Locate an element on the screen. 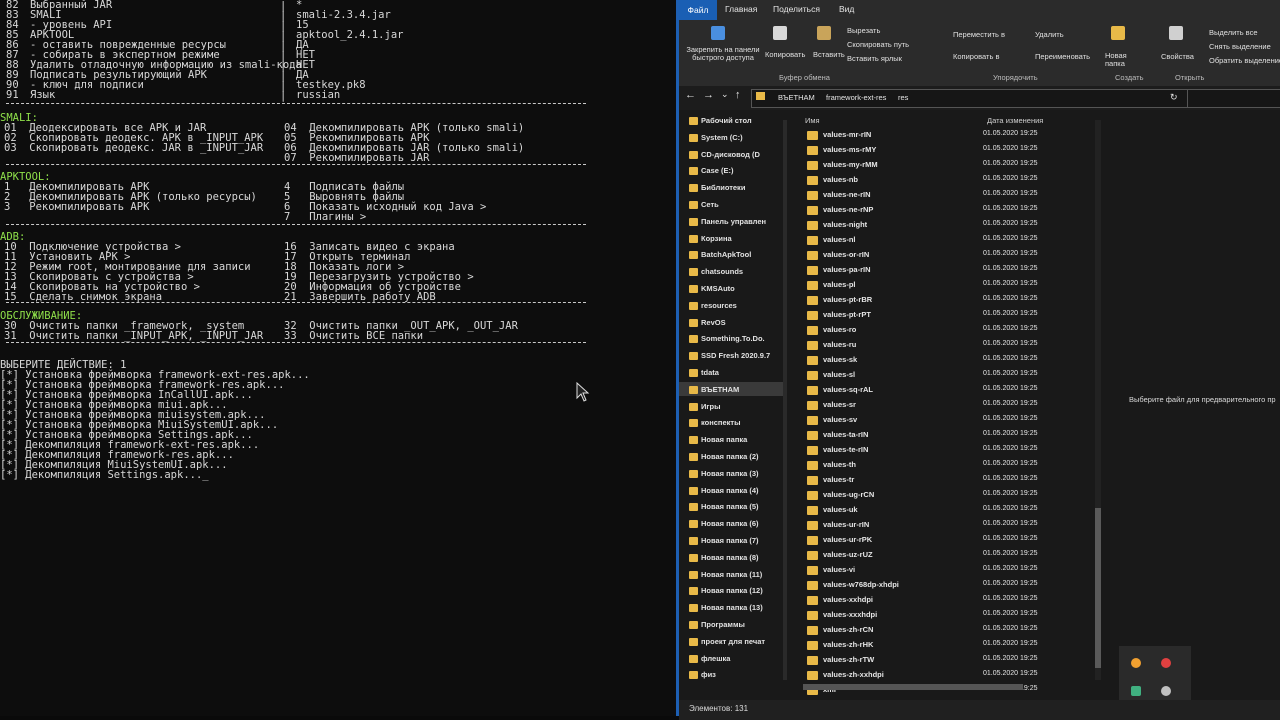  copy-path-button: Скопировать путь is located at coordinates (878, 44).